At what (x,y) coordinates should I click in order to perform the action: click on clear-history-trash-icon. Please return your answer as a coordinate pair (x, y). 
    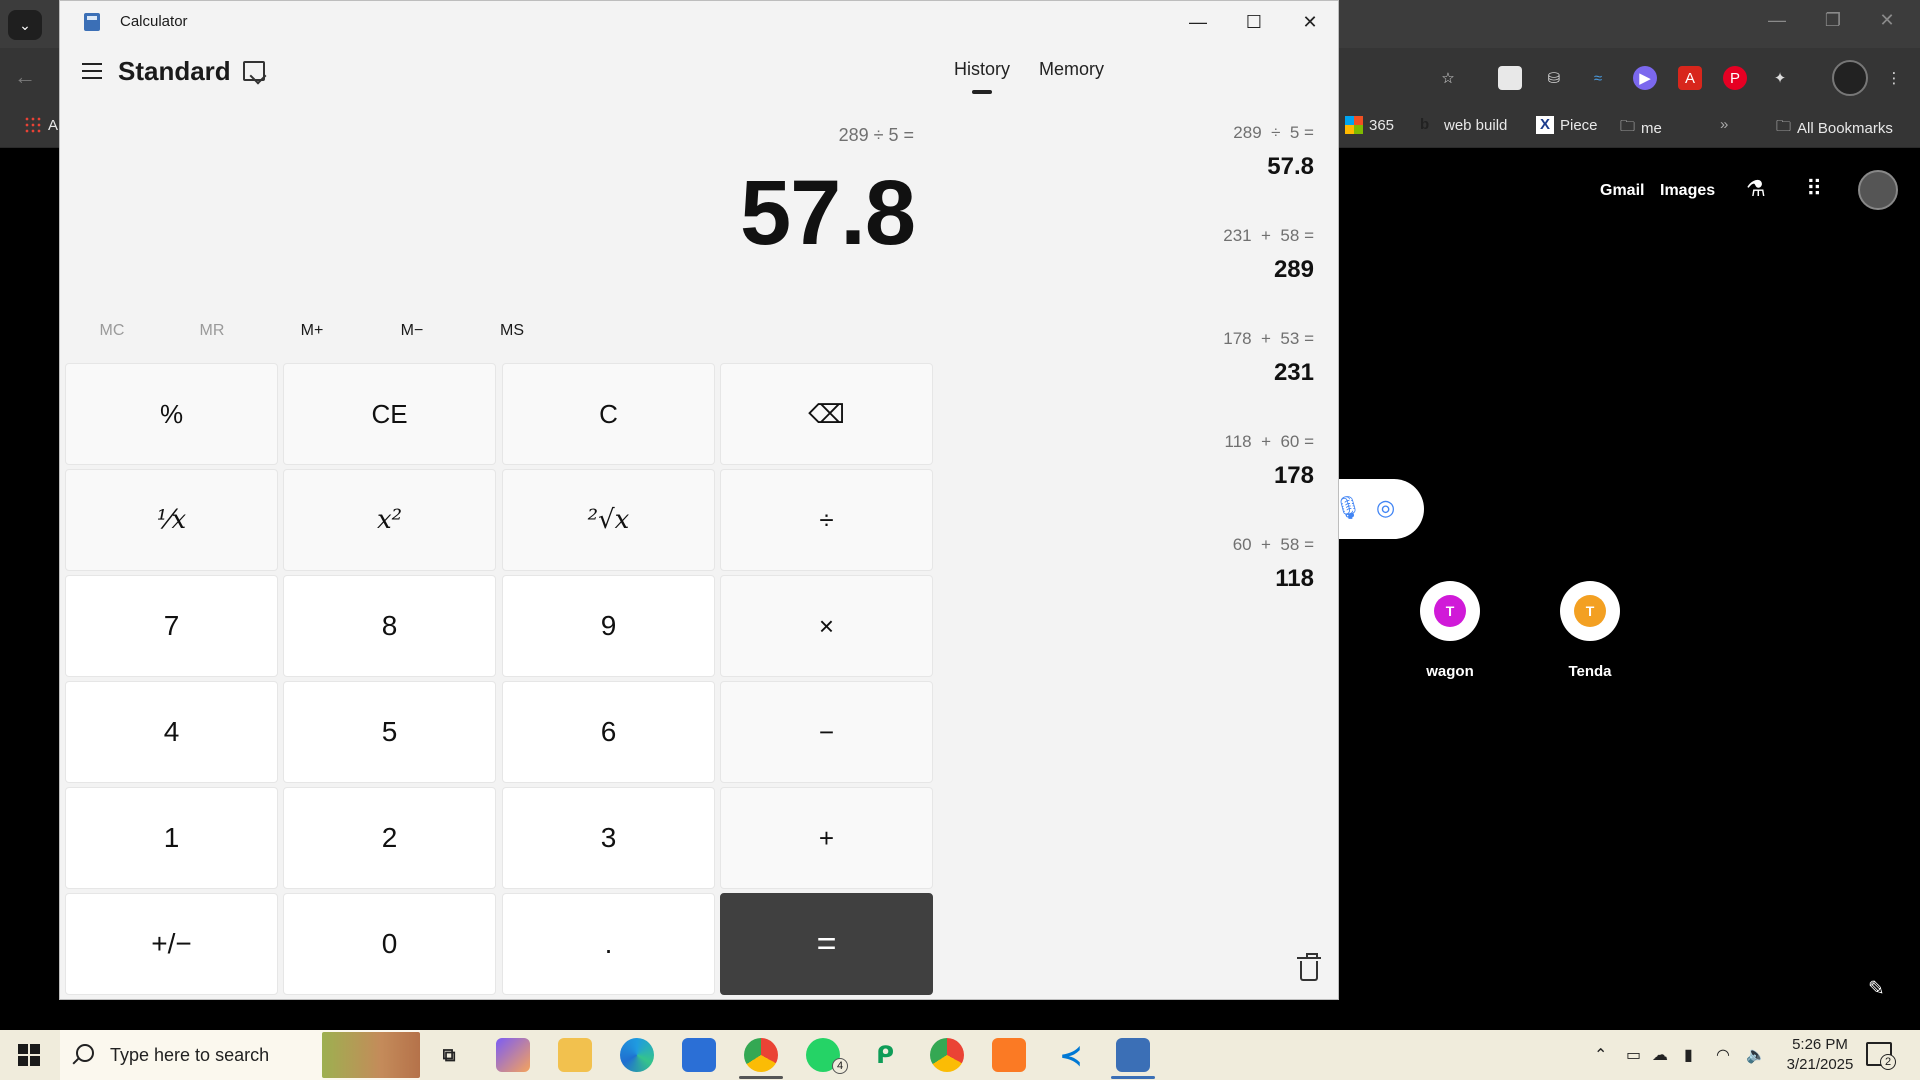
    Looking at the image, I should click on (1309, 967).